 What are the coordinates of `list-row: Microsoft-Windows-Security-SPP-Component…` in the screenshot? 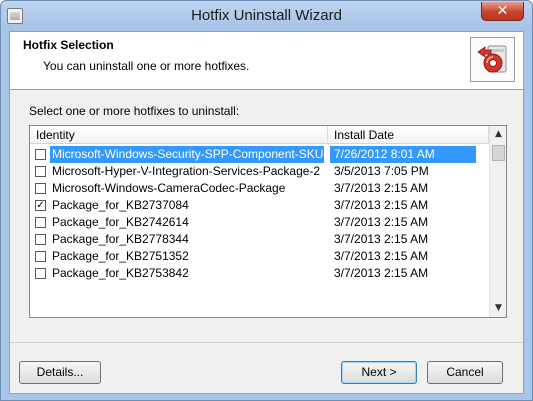 It's located at (259, 154).